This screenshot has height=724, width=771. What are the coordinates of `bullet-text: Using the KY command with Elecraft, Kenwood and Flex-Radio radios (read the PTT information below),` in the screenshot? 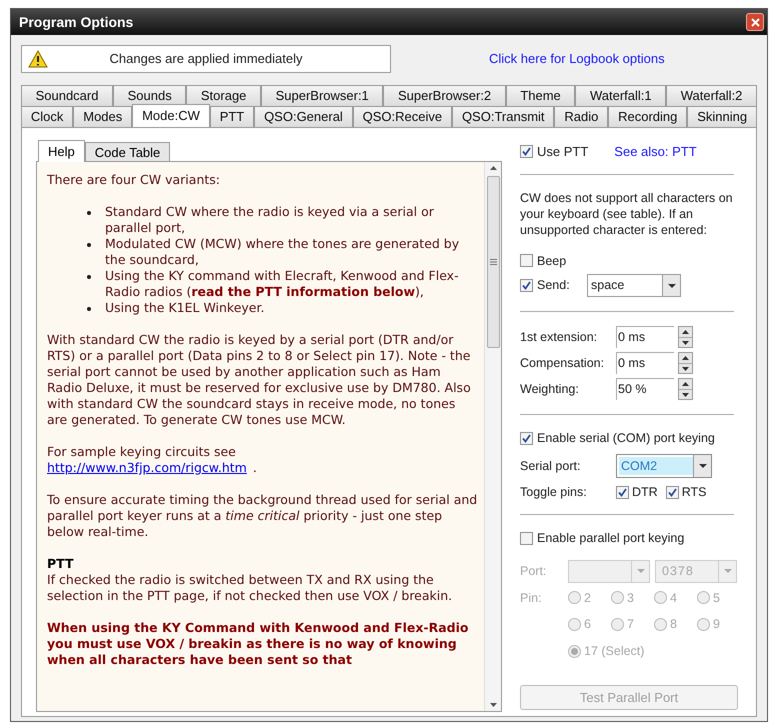 It's located at (282, 284).